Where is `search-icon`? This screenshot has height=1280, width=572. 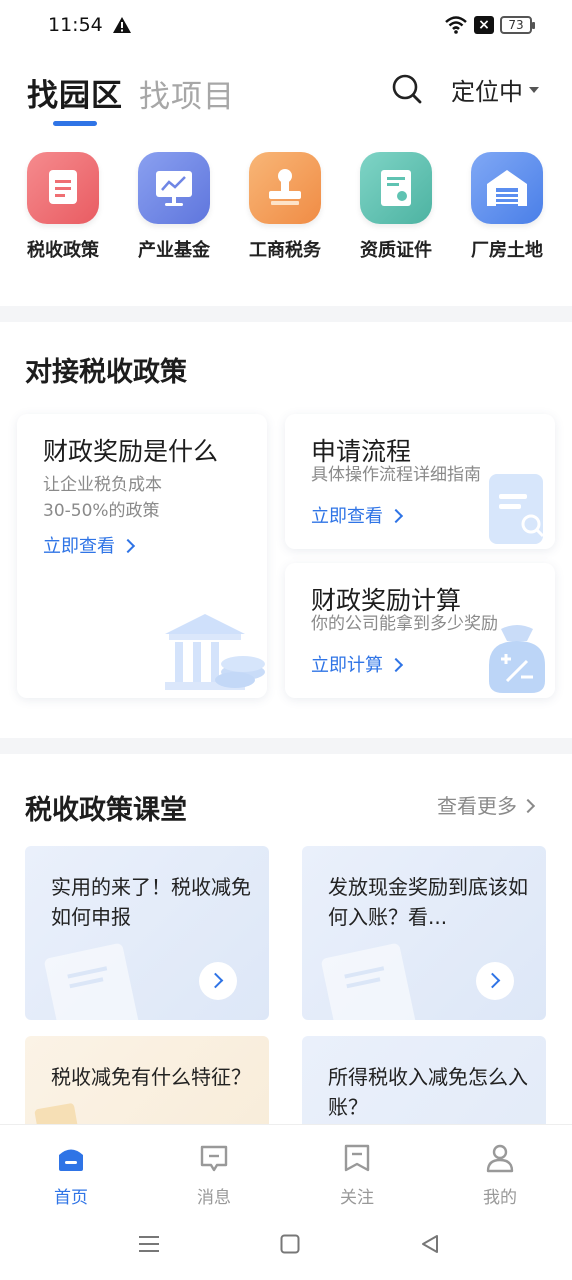 search-icon is located at coordinates (407, 89).